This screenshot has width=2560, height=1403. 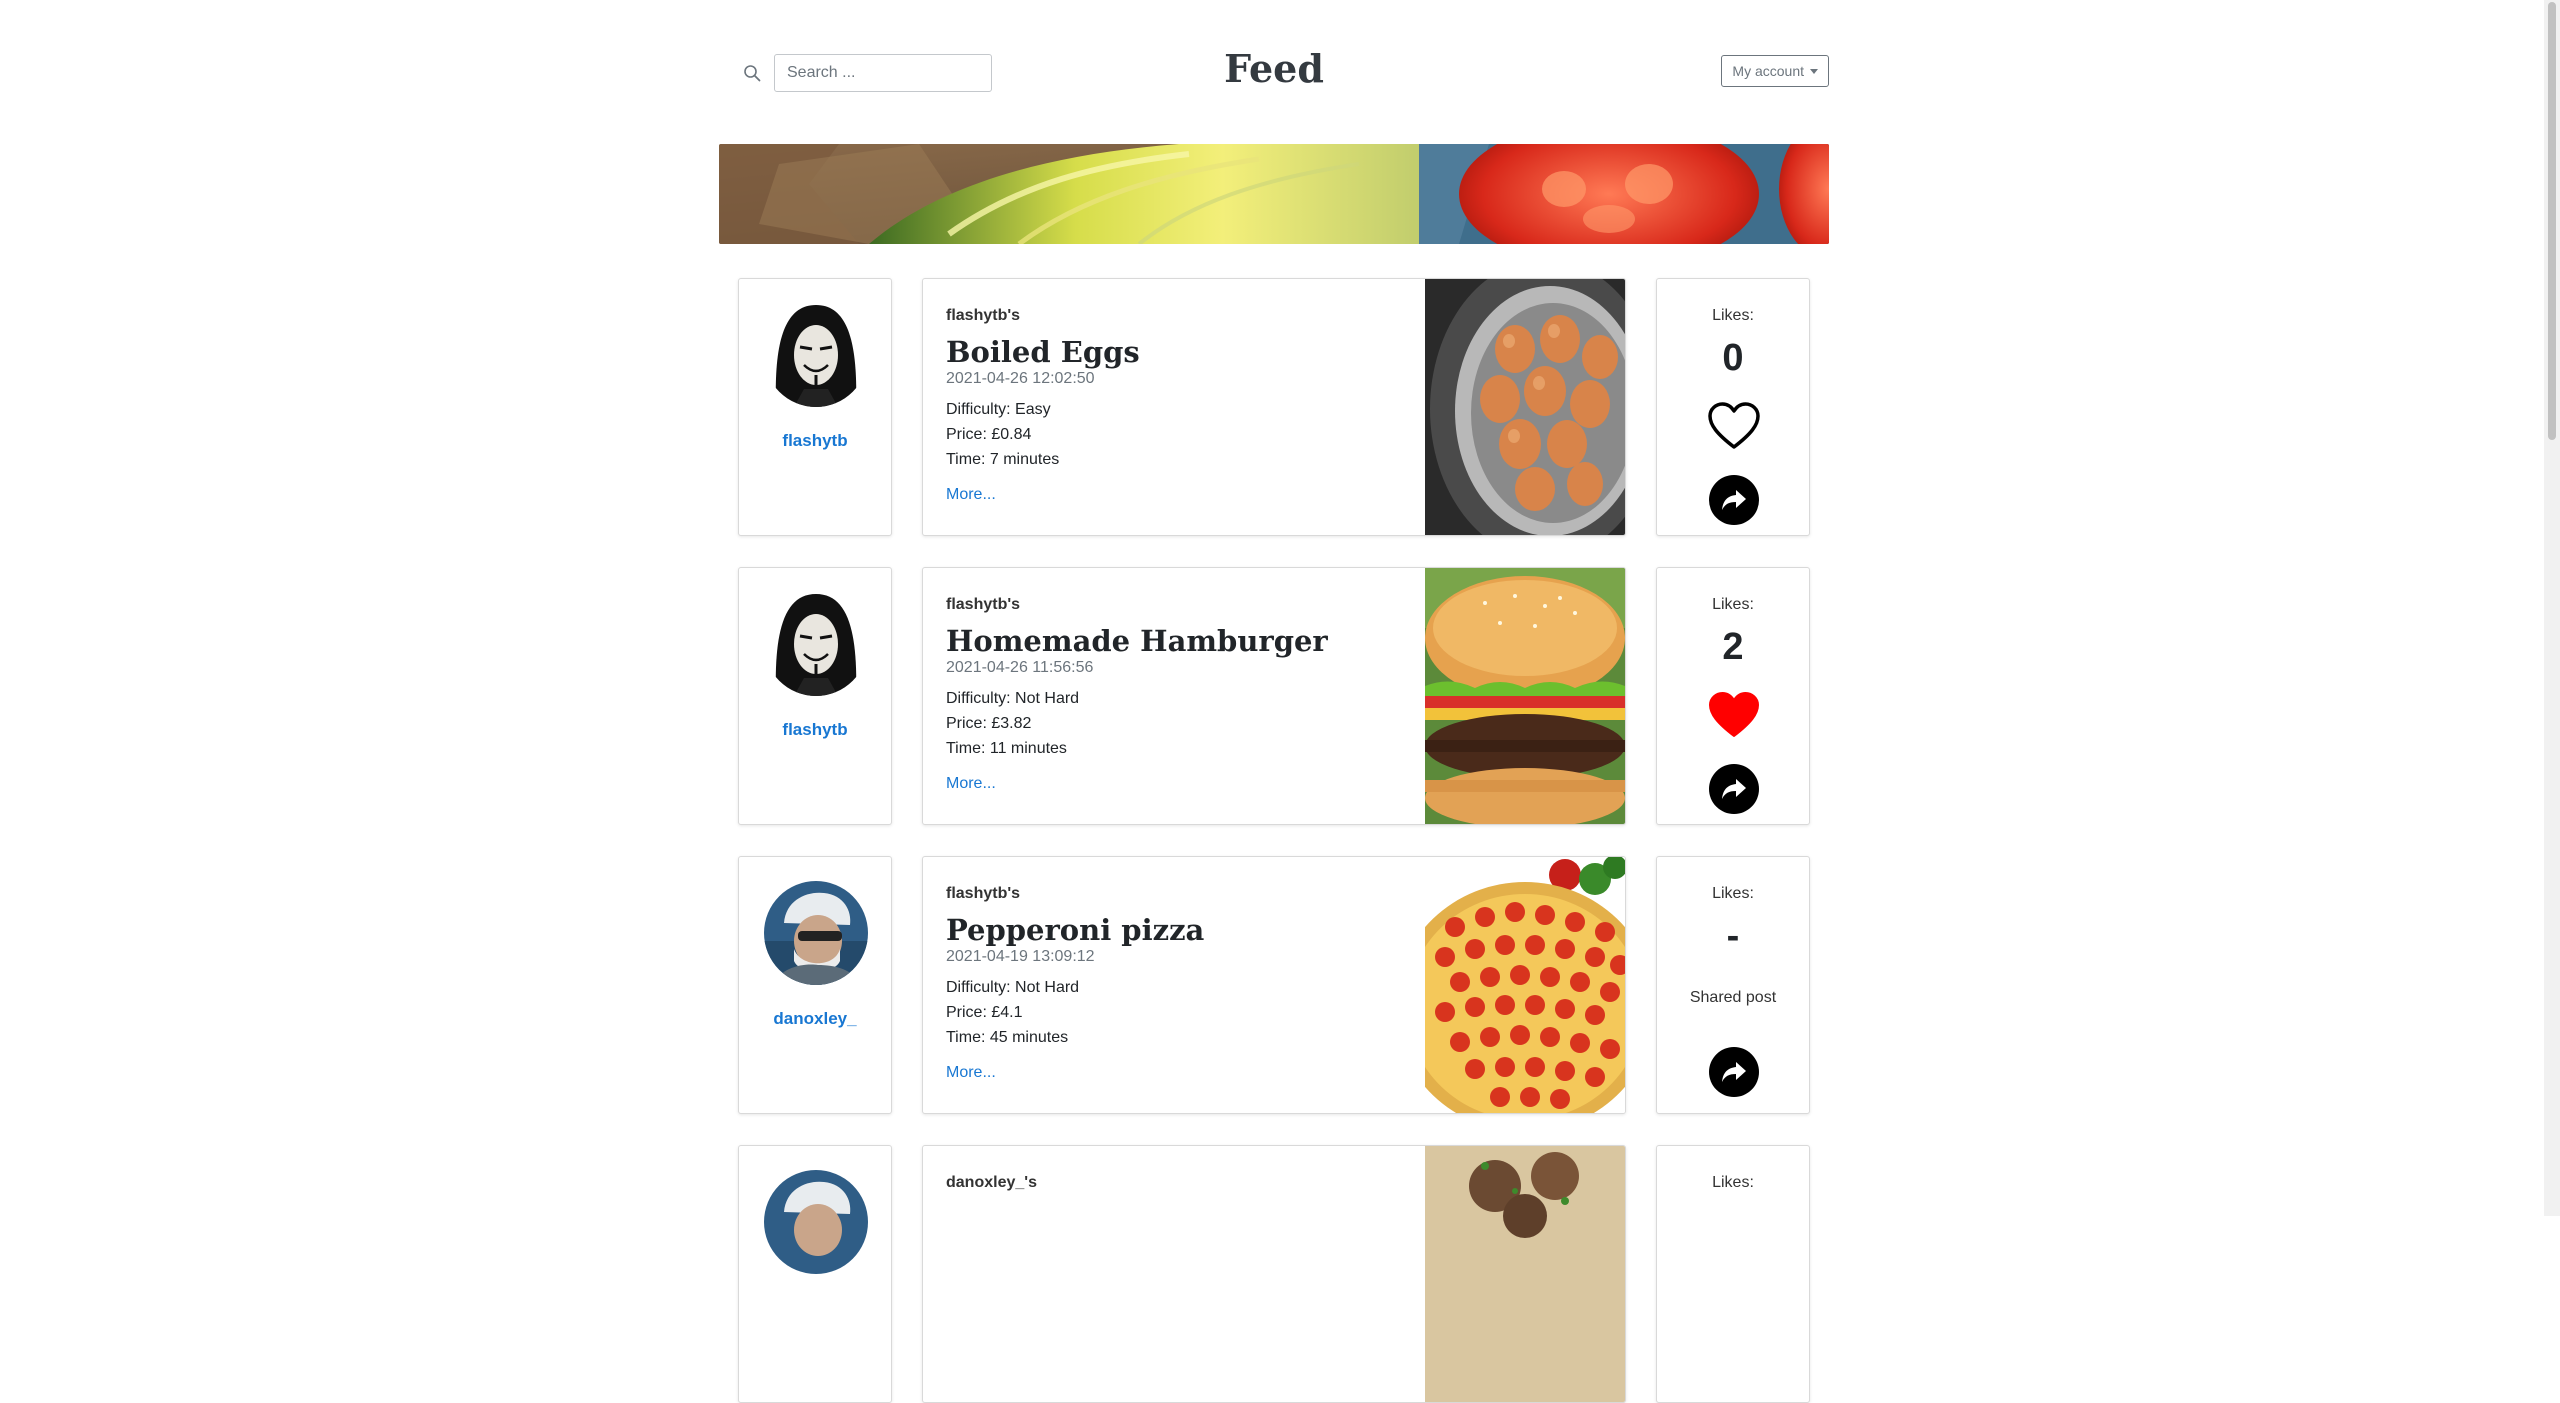 I want to click on likes-card: Likes: 2, so click(x=1733, y=696).